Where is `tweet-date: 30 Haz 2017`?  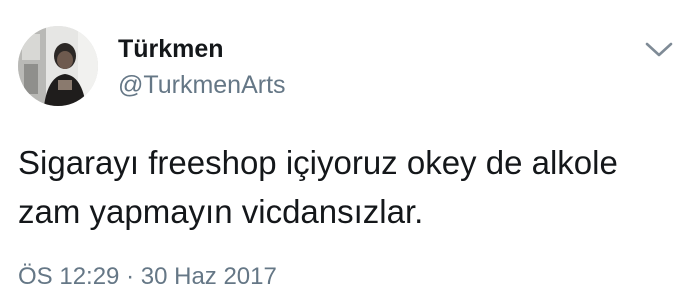 tweet-date: 30 Haz 2017 is located at coordinates (208, 276).